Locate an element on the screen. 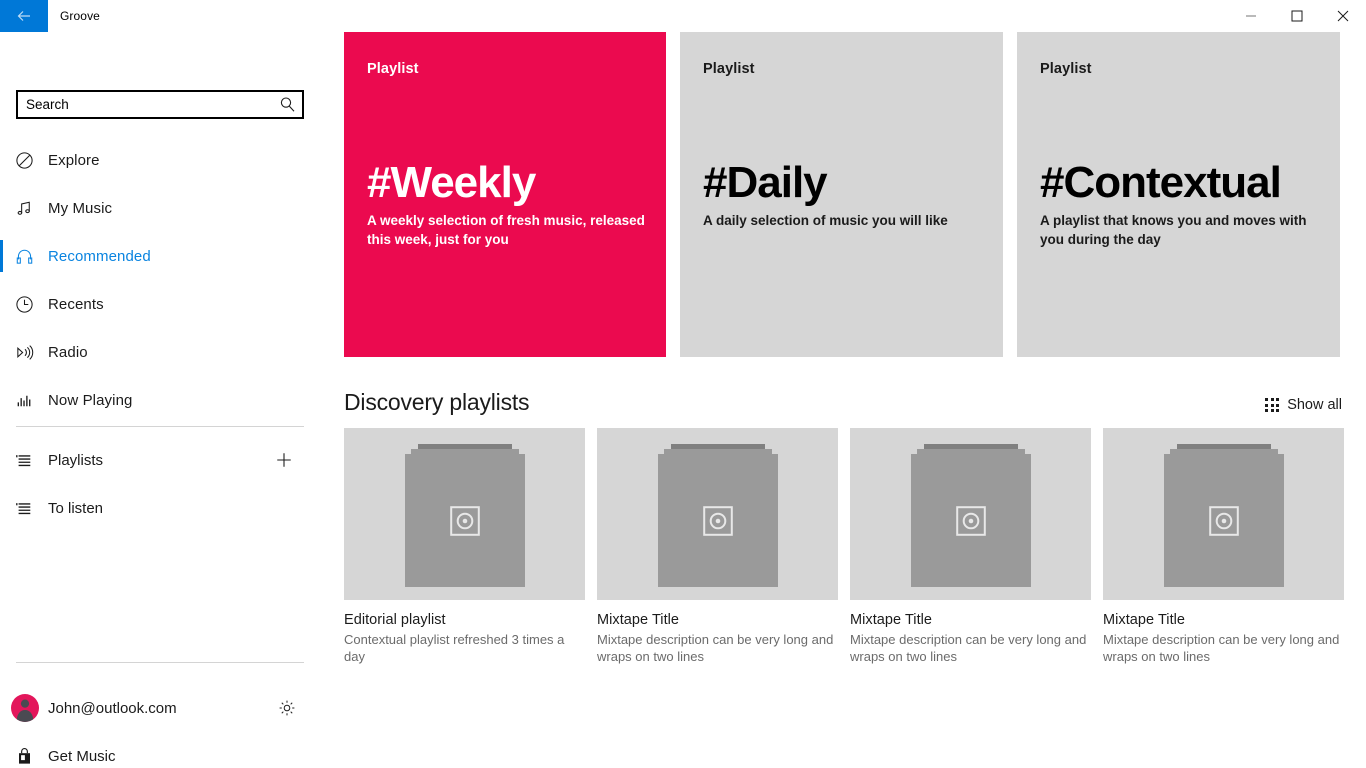 This screenshot has height=768, width=1366. maximize-button is located at coordinates (1297, 16).